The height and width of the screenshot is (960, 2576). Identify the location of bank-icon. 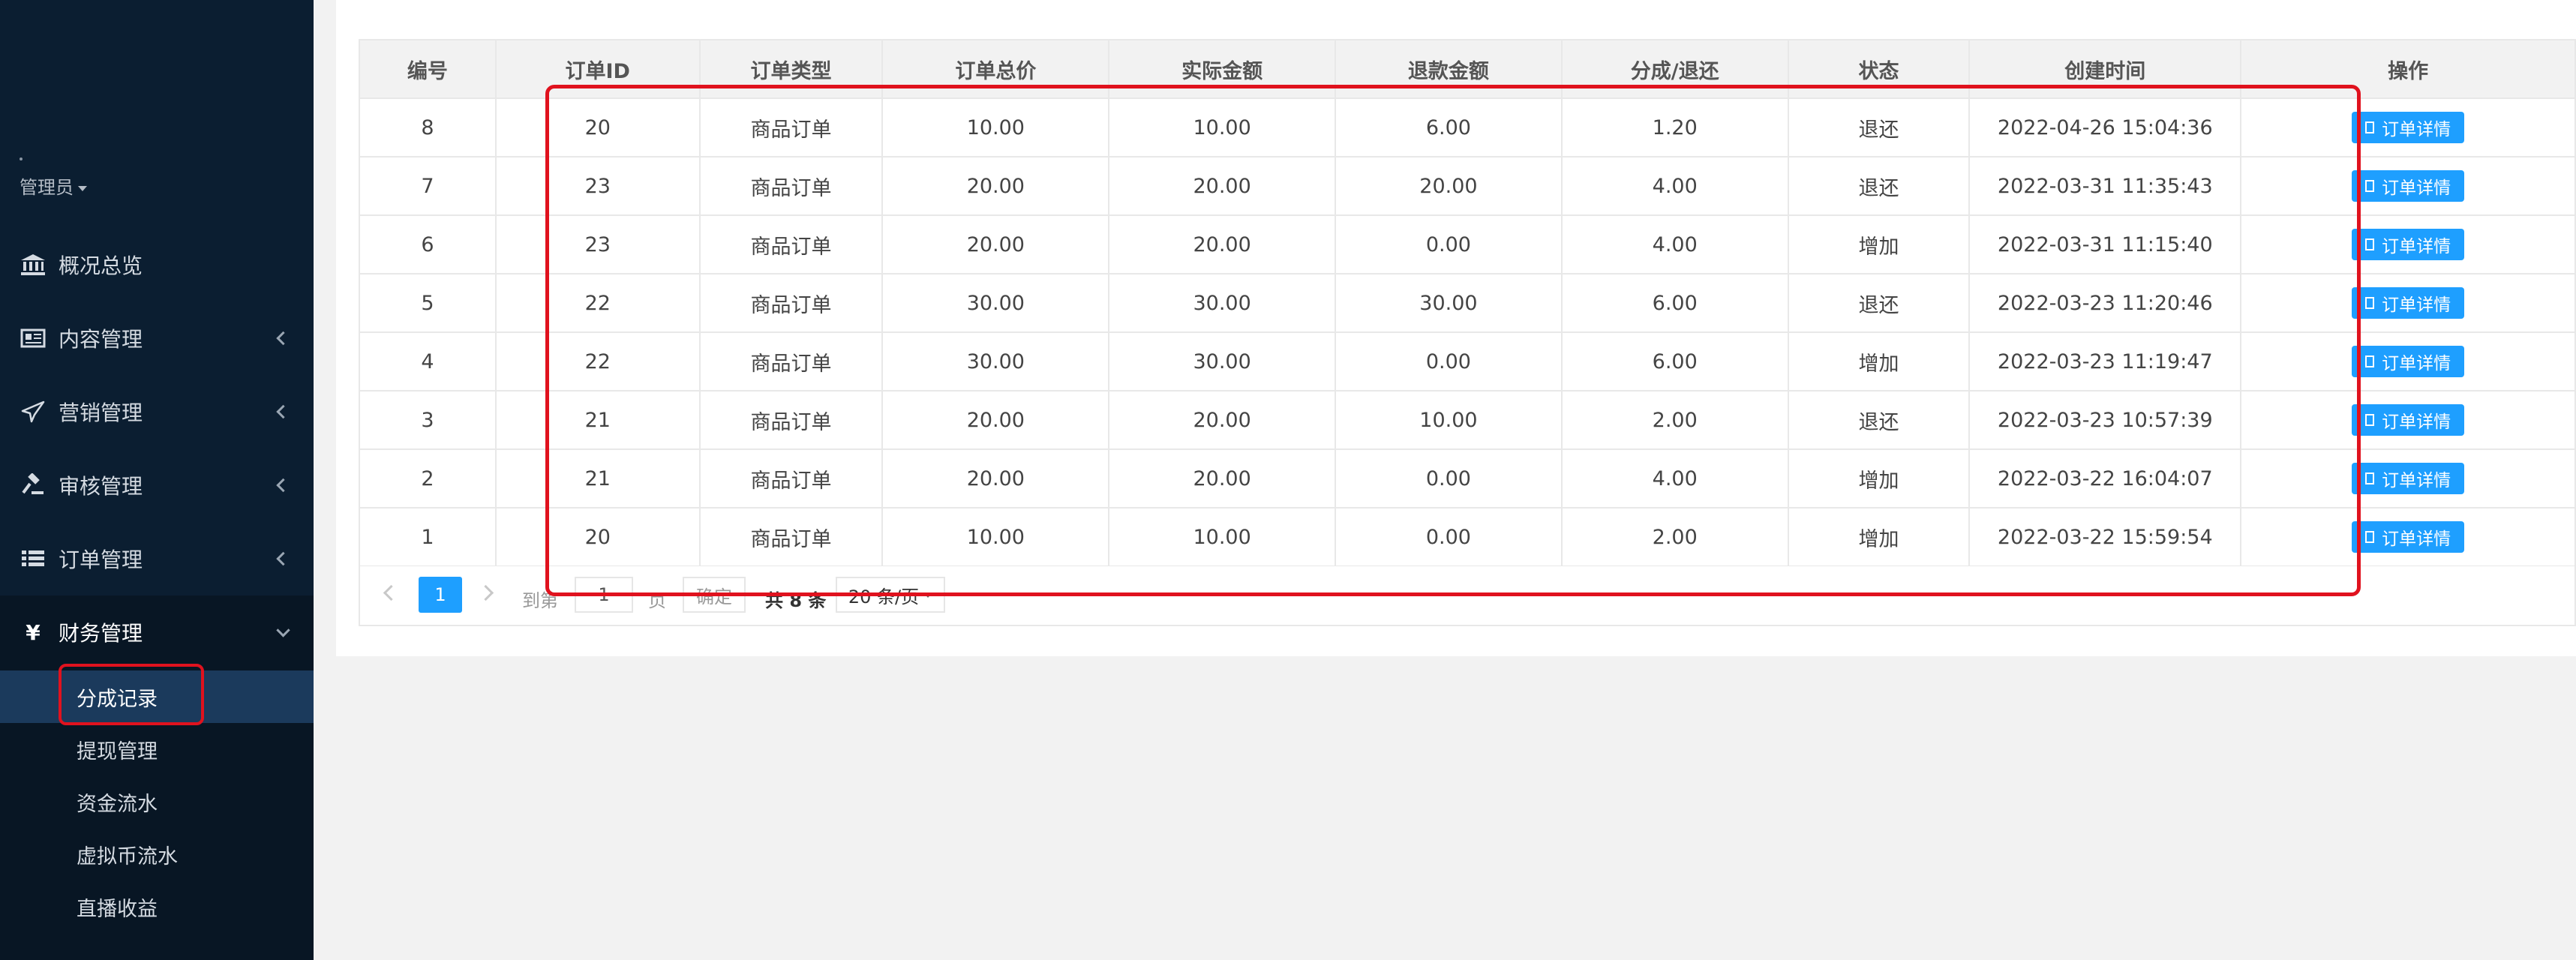
(33, 264).